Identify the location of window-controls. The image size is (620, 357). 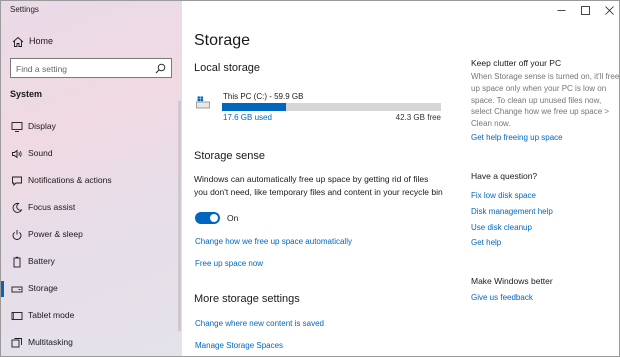
(584, 10).